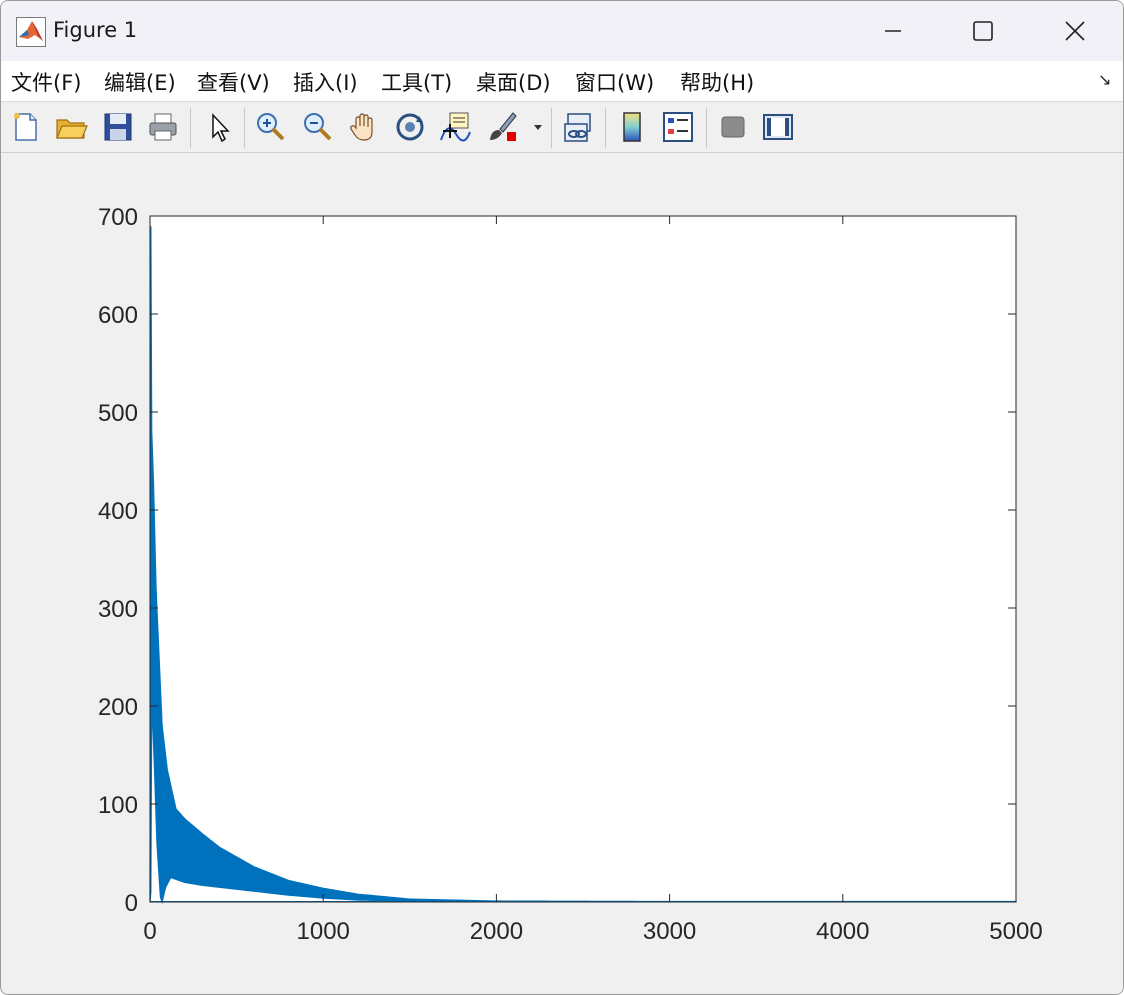 The height and width of the screenshot is (995, 1124). I want to click on pan-hand-icon, so click(361, 127).